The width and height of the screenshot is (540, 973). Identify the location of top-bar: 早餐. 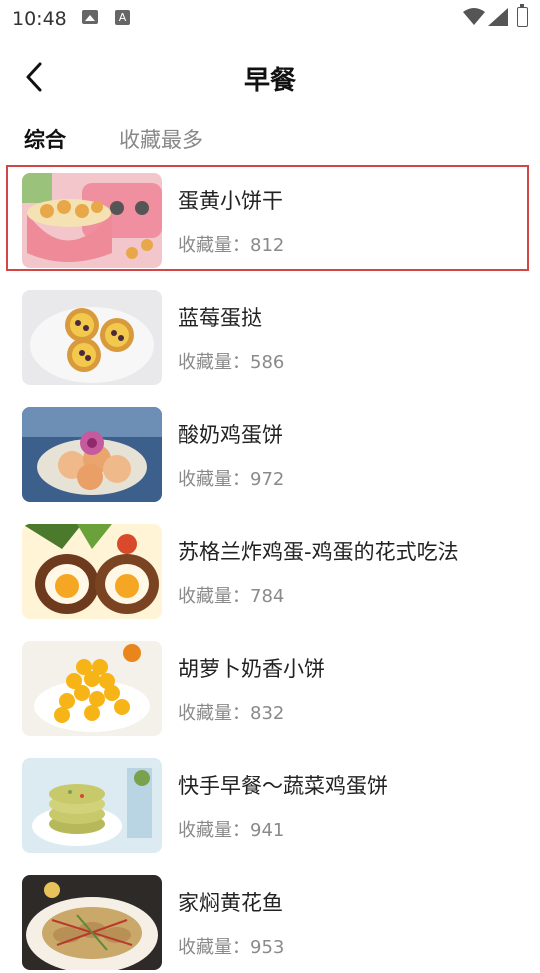
(270, 78).